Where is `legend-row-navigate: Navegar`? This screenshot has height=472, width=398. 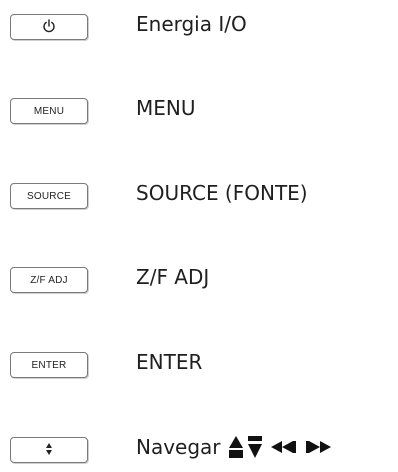 legend-row-navigate: Navegar is located at coordinates (199, 450).